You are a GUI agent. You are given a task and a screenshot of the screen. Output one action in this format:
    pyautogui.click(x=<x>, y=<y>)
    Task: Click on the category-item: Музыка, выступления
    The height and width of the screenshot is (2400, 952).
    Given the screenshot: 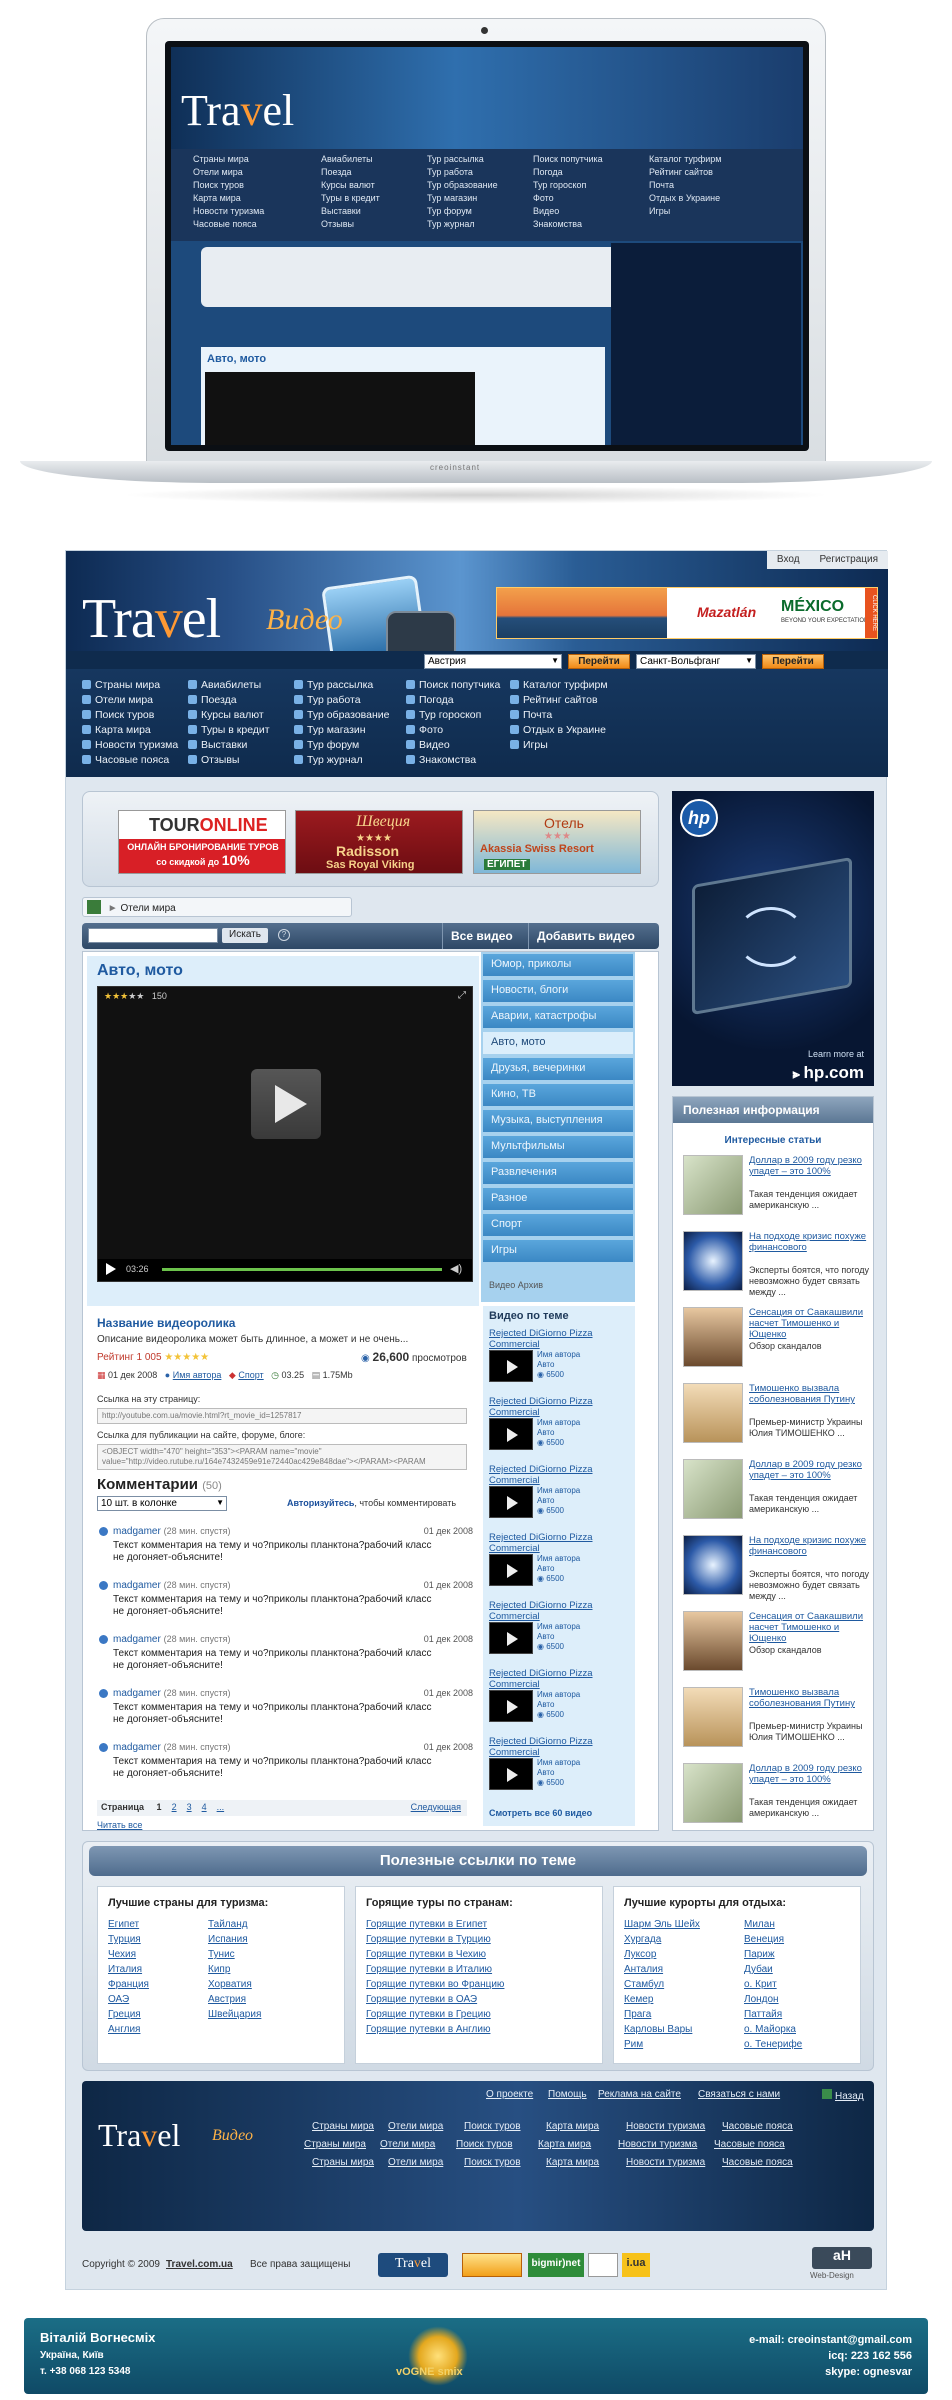 What is the action you would take?
    pyautogui.click(x=558, y=1121)
    